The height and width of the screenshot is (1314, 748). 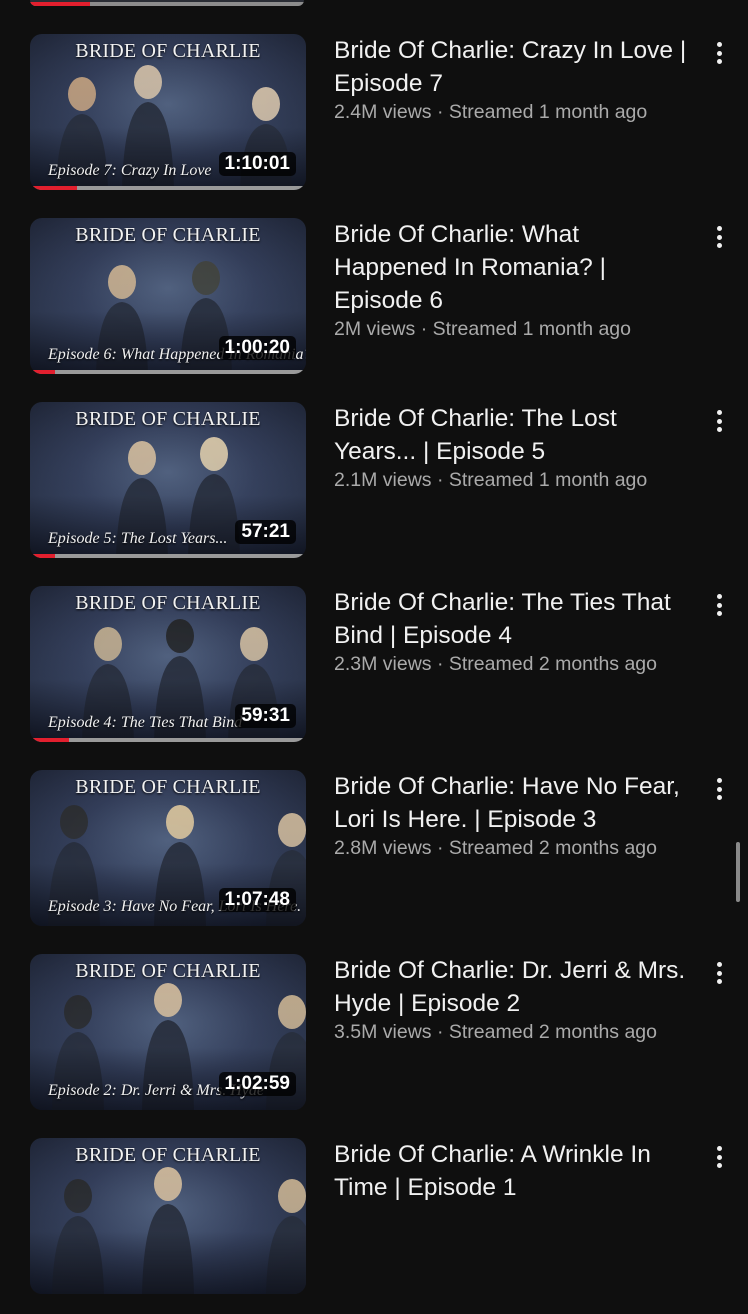 I want to click on duration-badge: 57:21, so click(x=265, y=532).